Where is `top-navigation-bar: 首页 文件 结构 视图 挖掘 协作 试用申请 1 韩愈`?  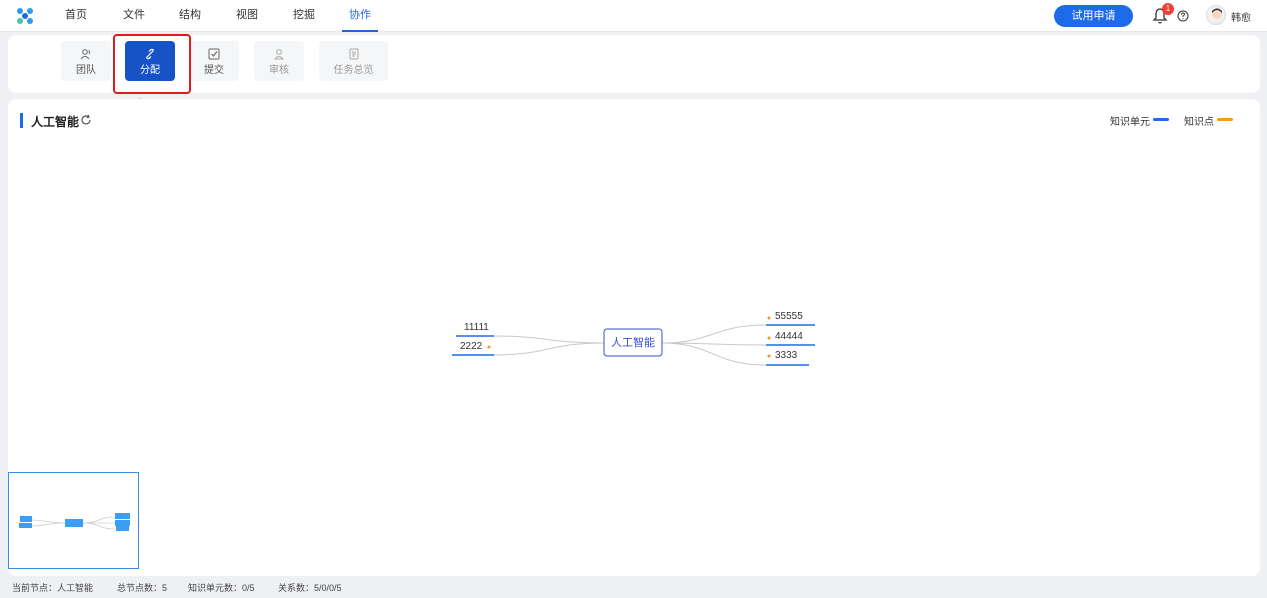
top-navigation-bar: 首页 文件 结构 视图 挖掘 协作 试用申请 1 韩愈 is located at coordinates (633, 16).